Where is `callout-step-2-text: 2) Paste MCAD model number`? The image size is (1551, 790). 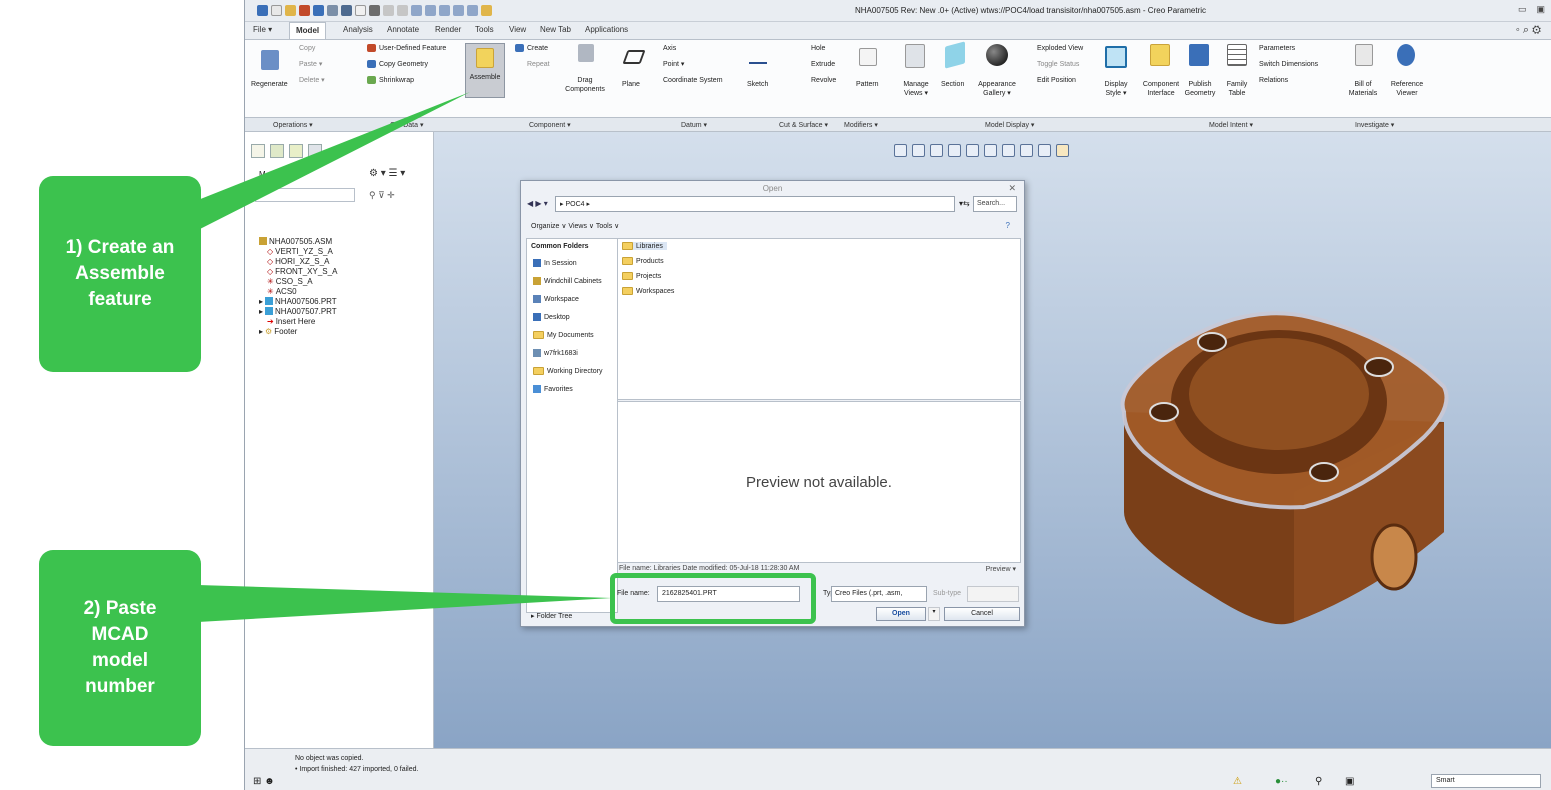
callout-step-2-text: 2) Paste MCAD model number is located at coordinates (120, 647).